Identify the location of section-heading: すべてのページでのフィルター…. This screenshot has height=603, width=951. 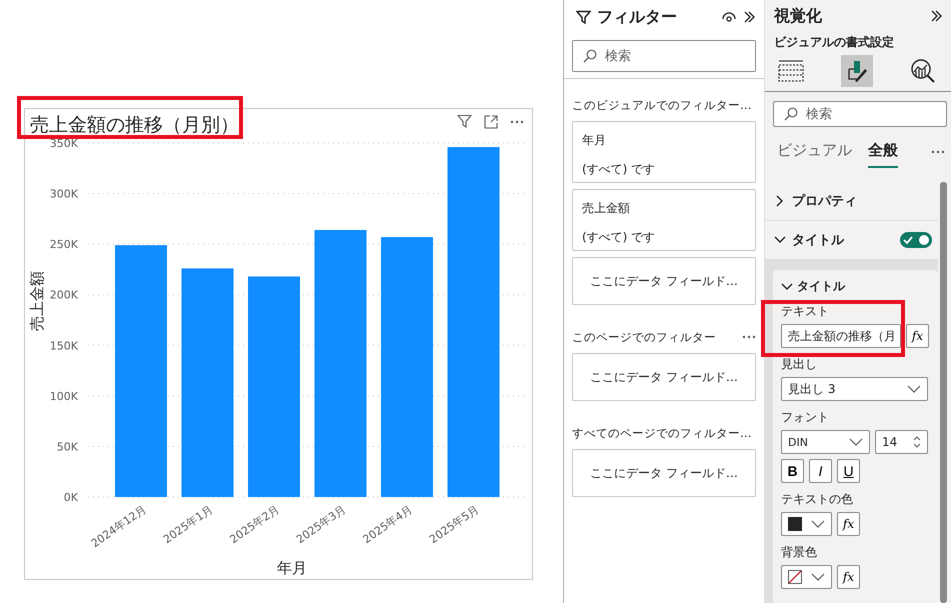
(662, 433).